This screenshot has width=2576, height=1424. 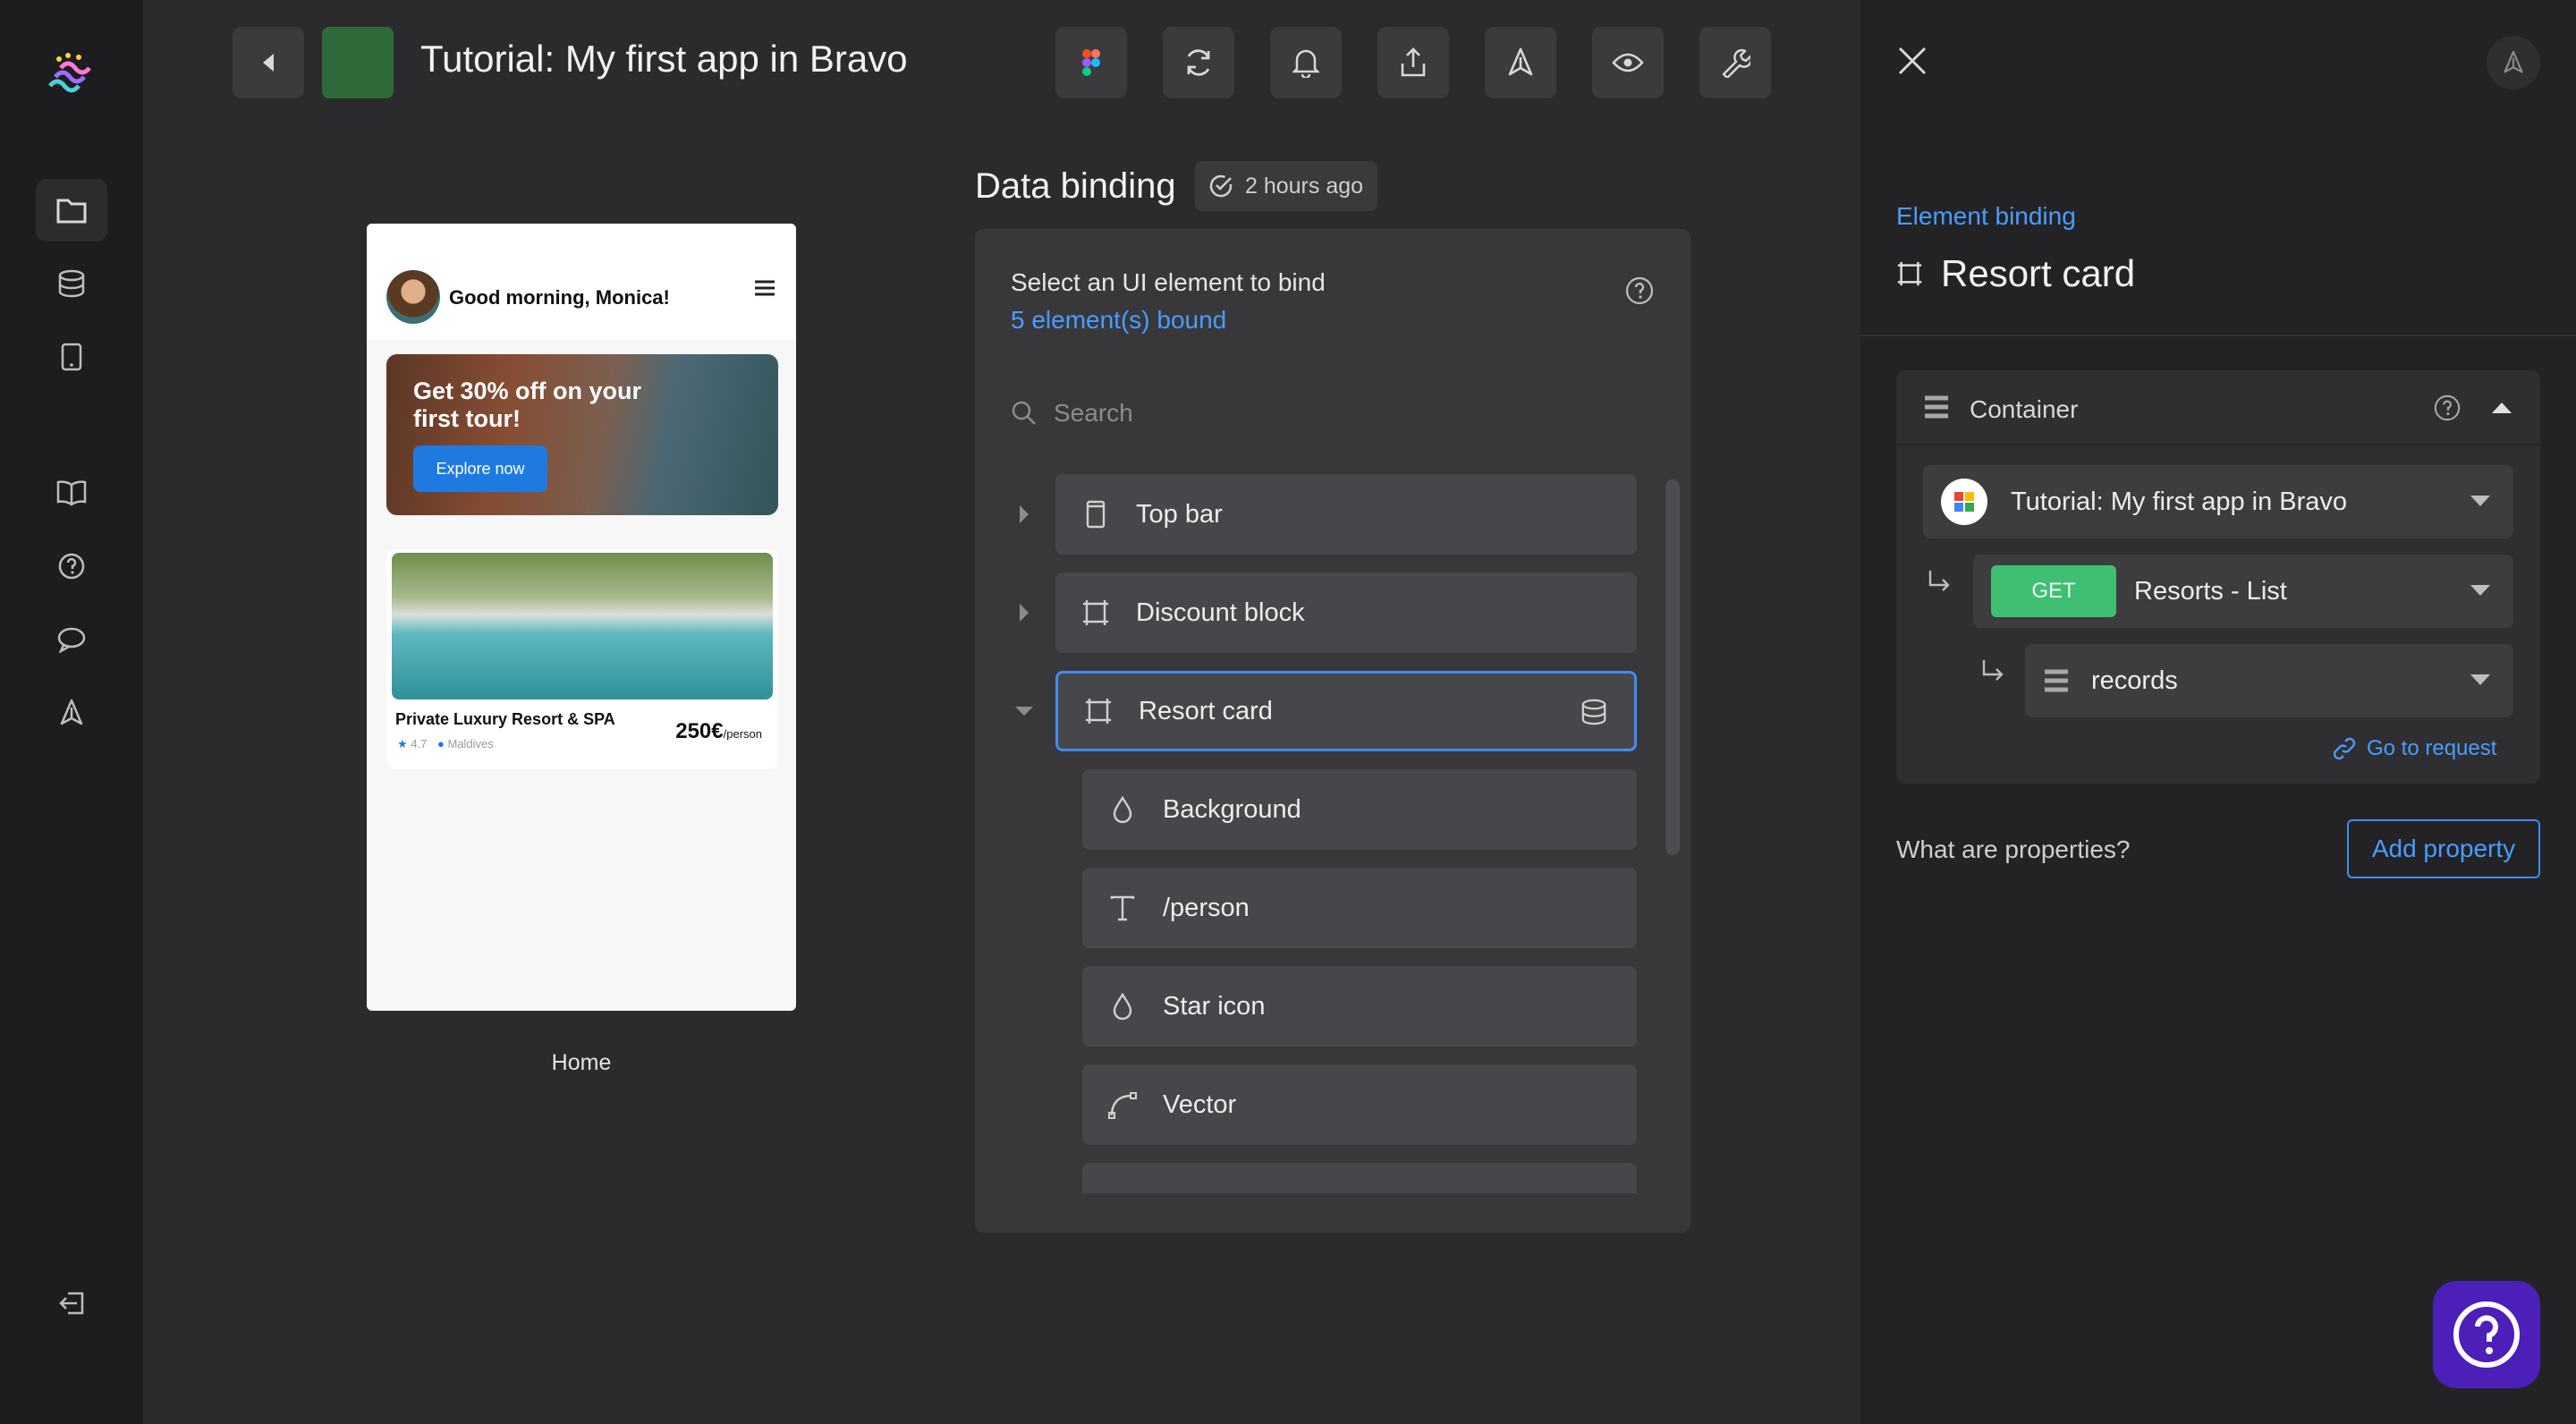 I want to click on data-source-name: Tutorial: My first app in Bravo, so click(x=2179, y=501).